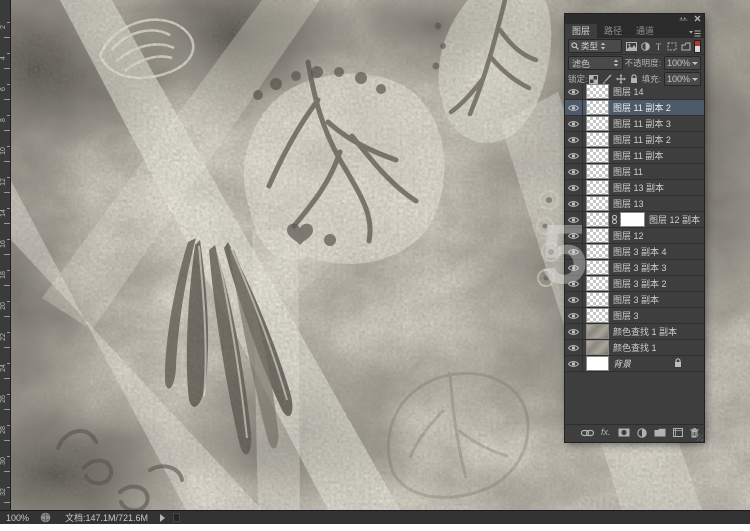 This screenshot has height=531, width=750. I want to click on tab-paths: 路径, so click(613, 31).